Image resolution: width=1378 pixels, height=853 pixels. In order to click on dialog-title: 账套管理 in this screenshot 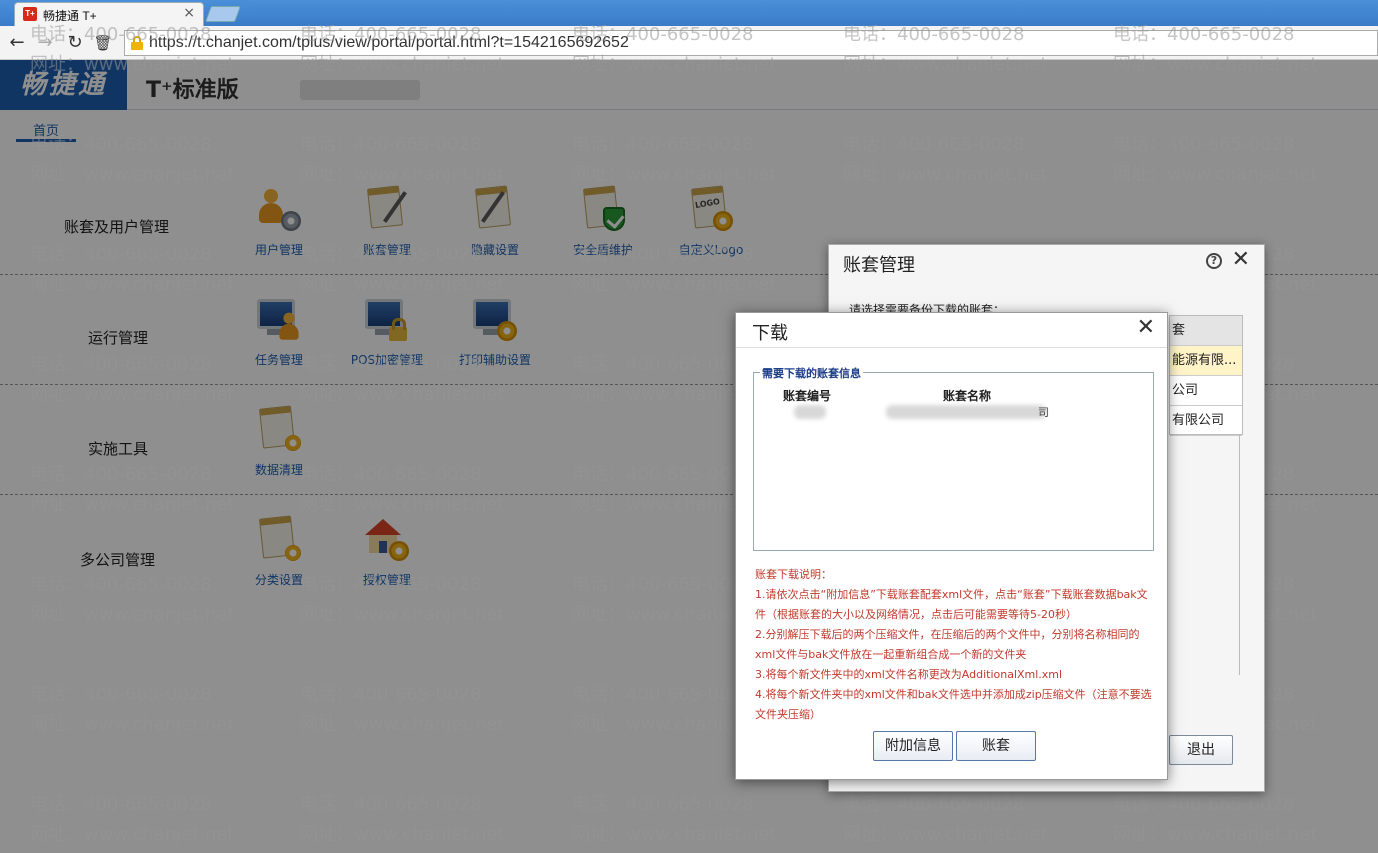, I will do `click(879, 265)`.